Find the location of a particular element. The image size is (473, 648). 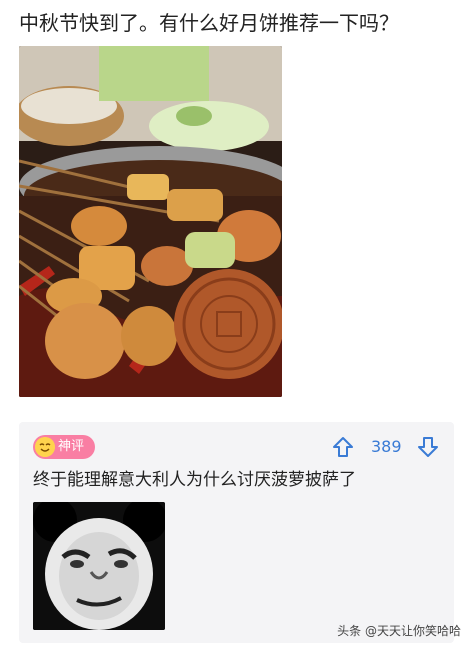

panda-face-meme is located at coordinates (99, 566).